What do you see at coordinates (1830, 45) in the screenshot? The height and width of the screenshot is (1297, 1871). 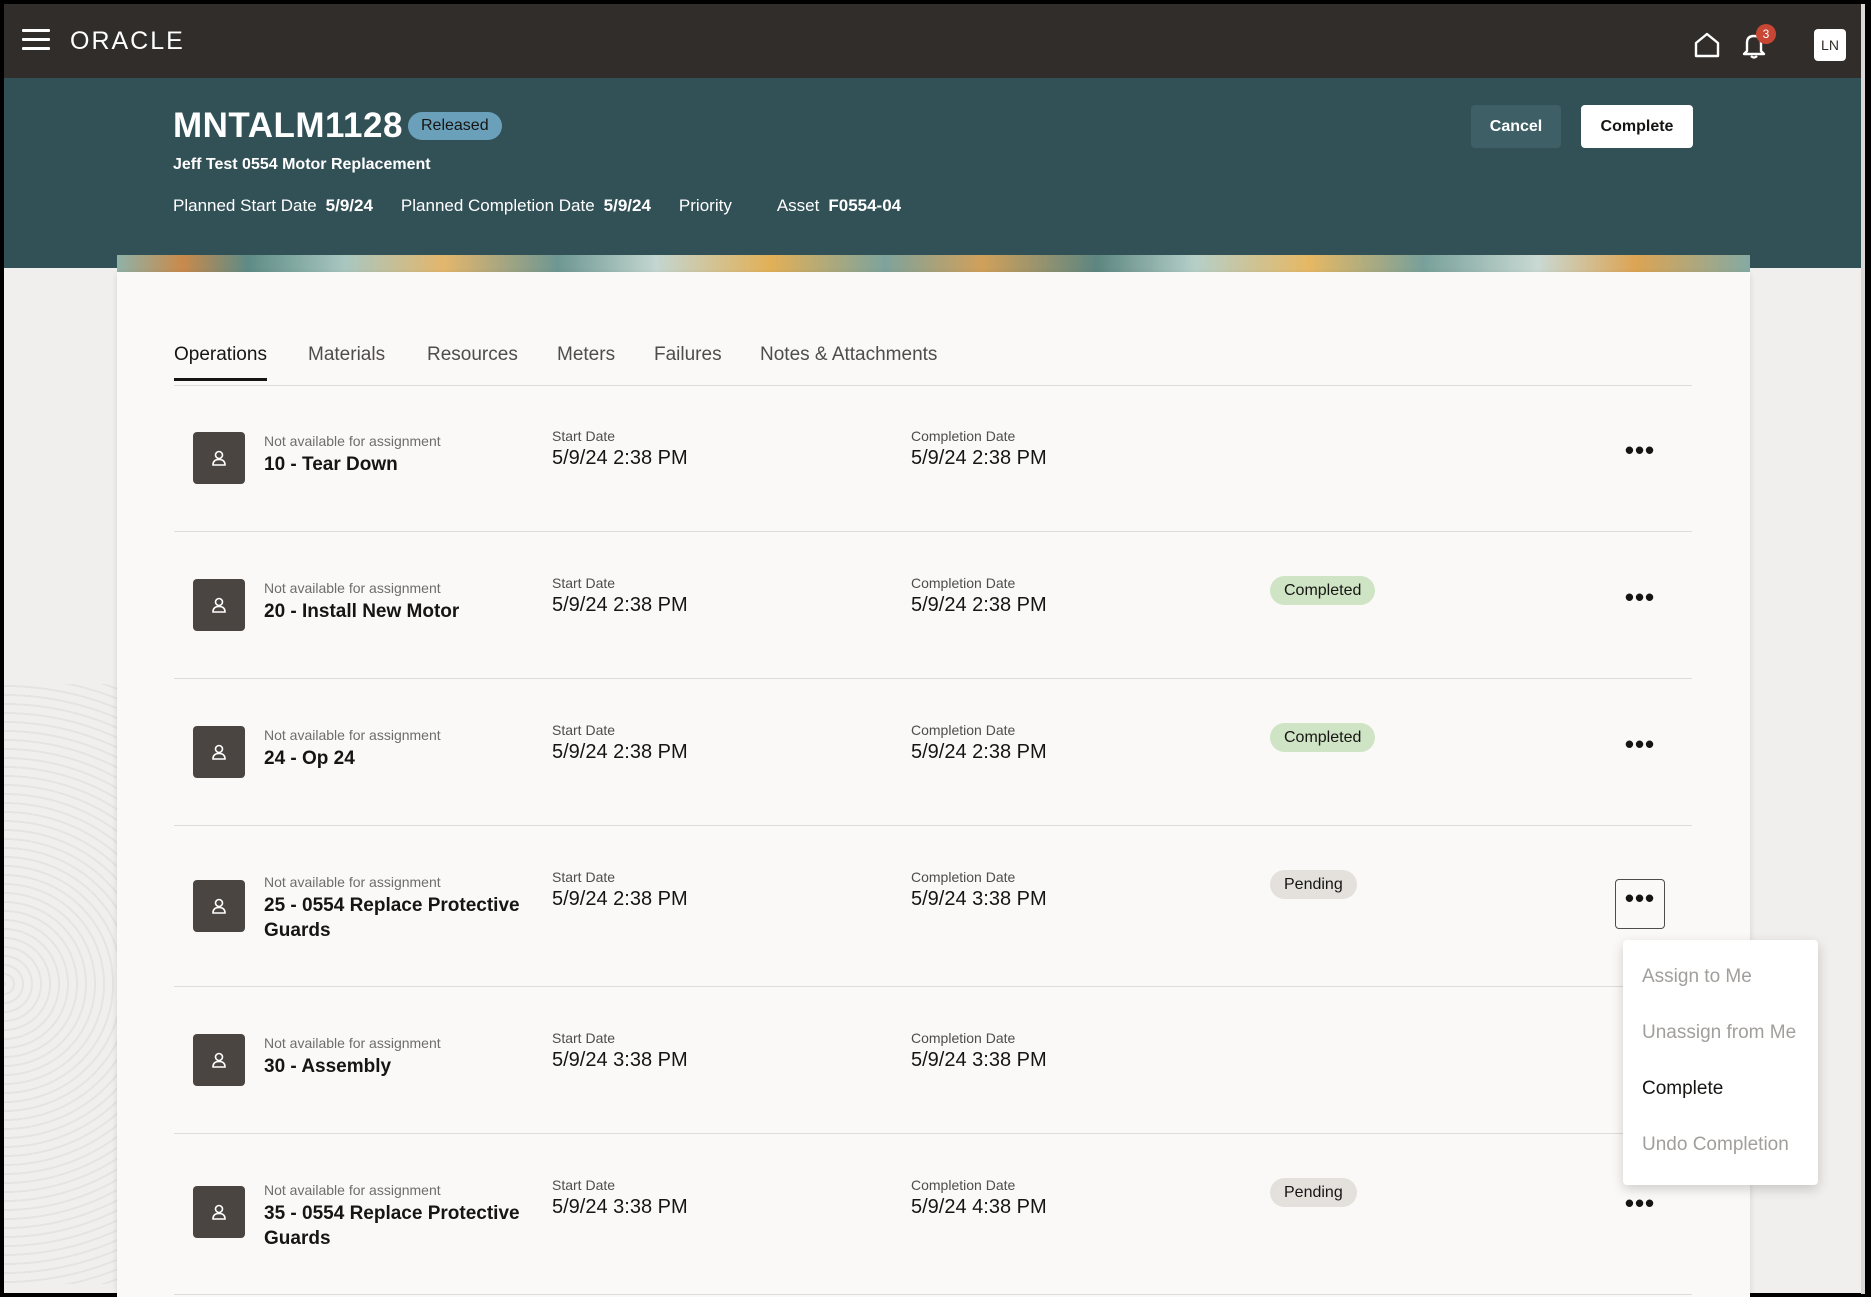 I see `user-avatar: LN` at bounding box center [1830, 45].